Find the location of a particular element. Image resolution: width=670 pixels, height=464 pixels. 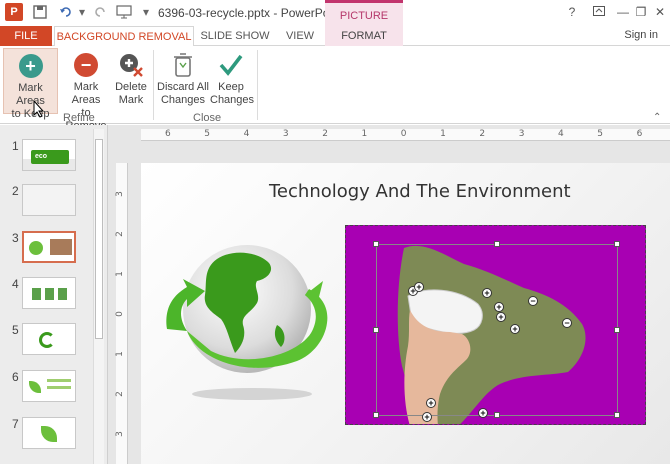

checkmark-icon is located at coordinates (231, 65).